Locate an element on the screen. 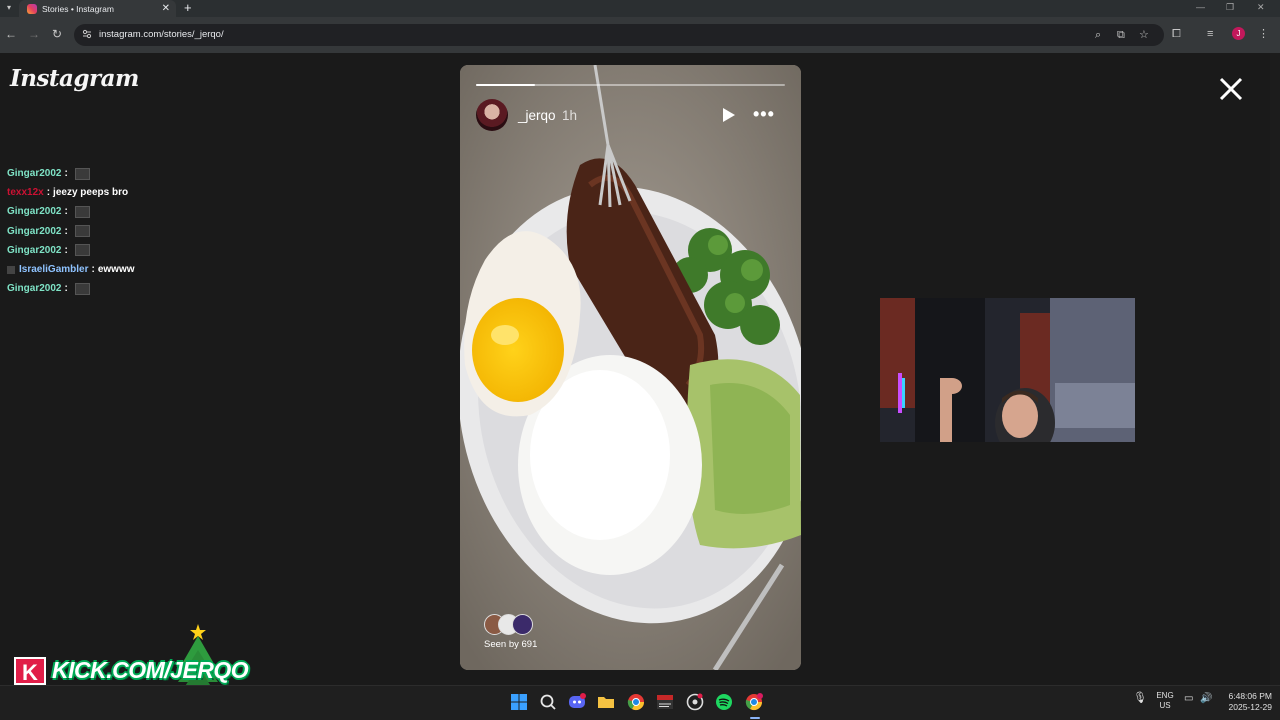  minimize-icon: — is located at coordinates (1200, 7).